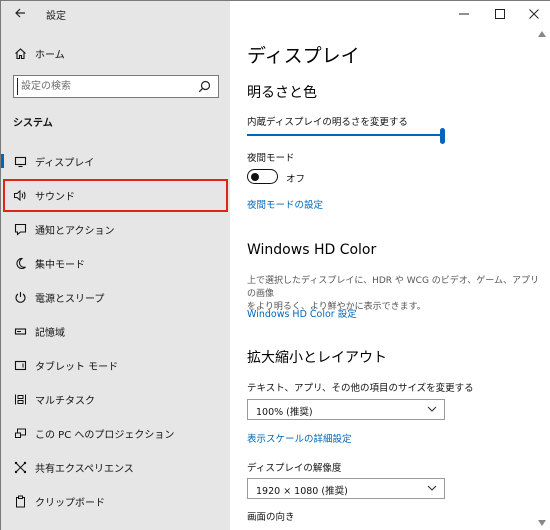  What do you see at coordinates (20, 331) in the screenshot?
I see `storage-icon` at bounding box center [20, 331].